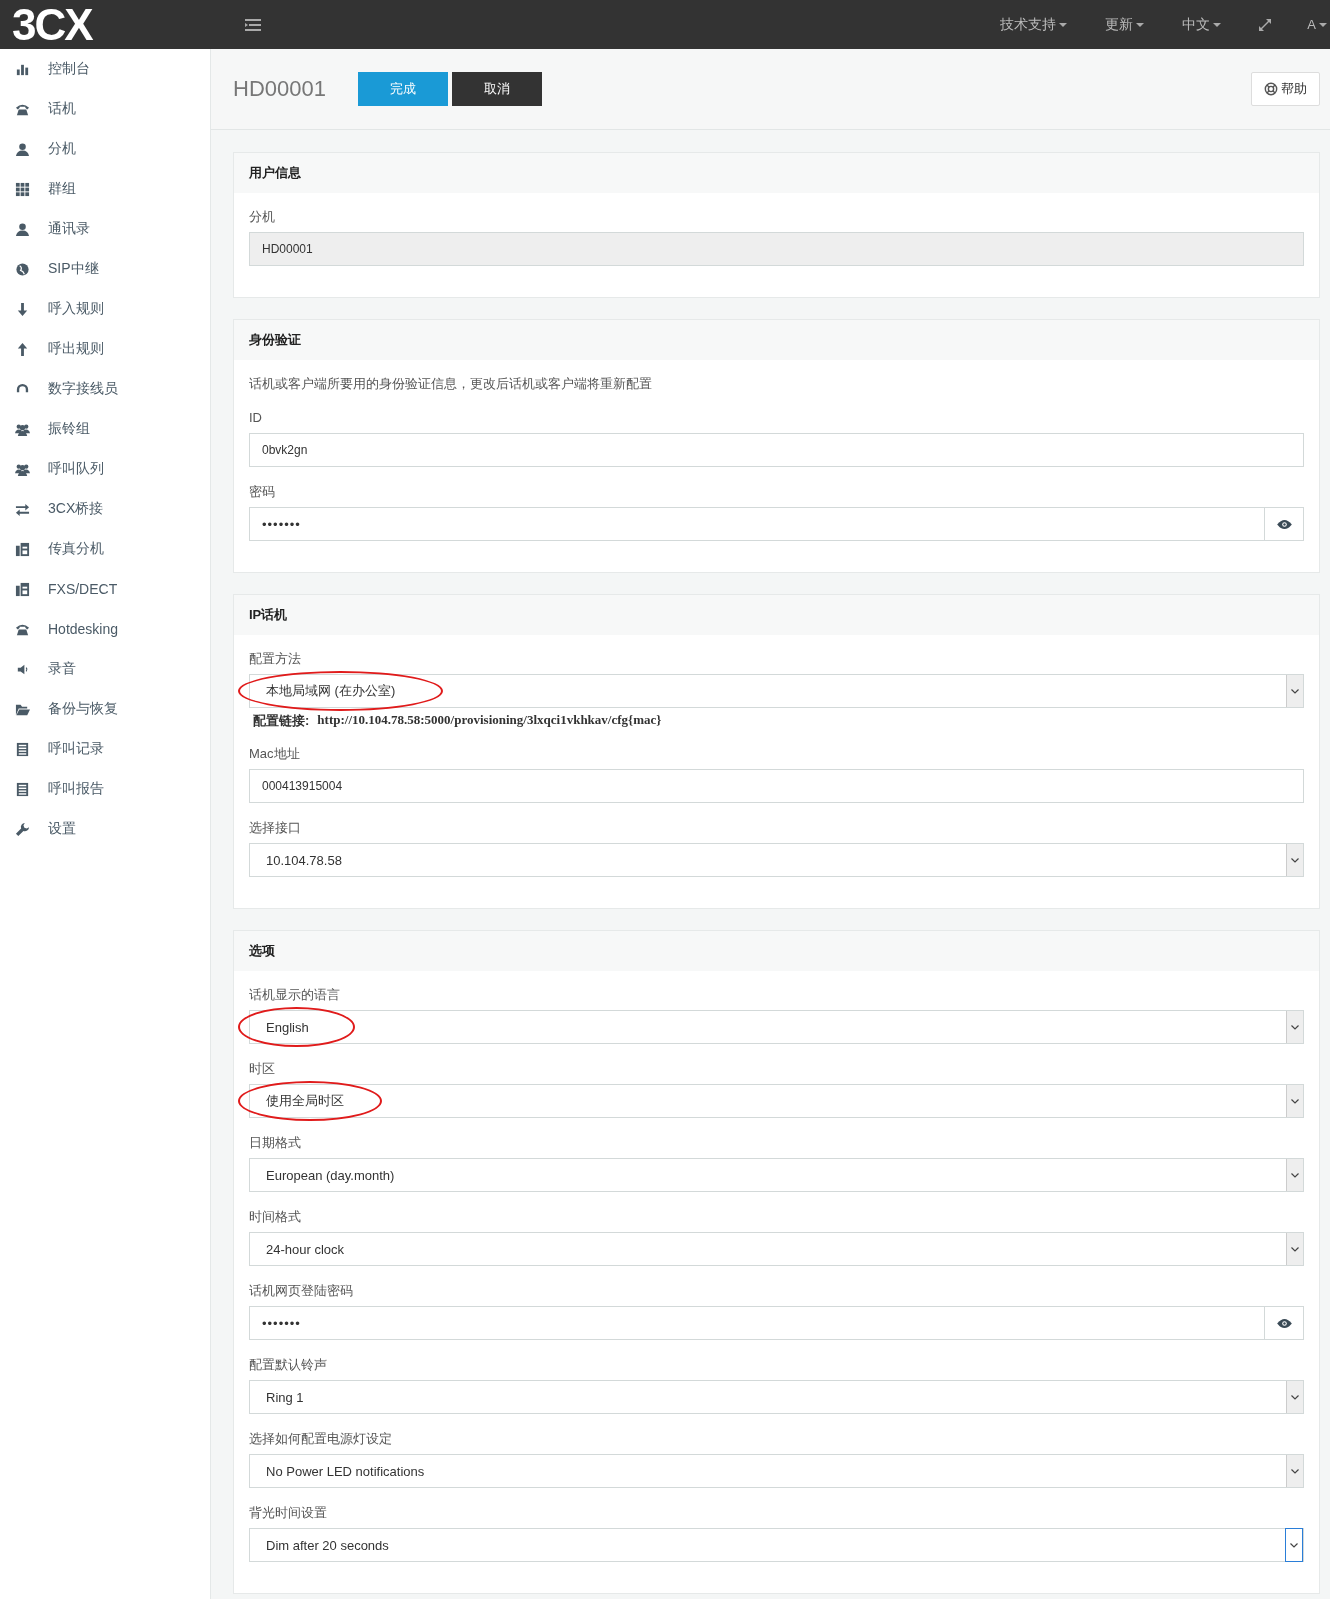 The image size is (1330, 1599). Describe the element at coordinates (262, 217) in the screenshot. I see `field-label: 分机` at that location.